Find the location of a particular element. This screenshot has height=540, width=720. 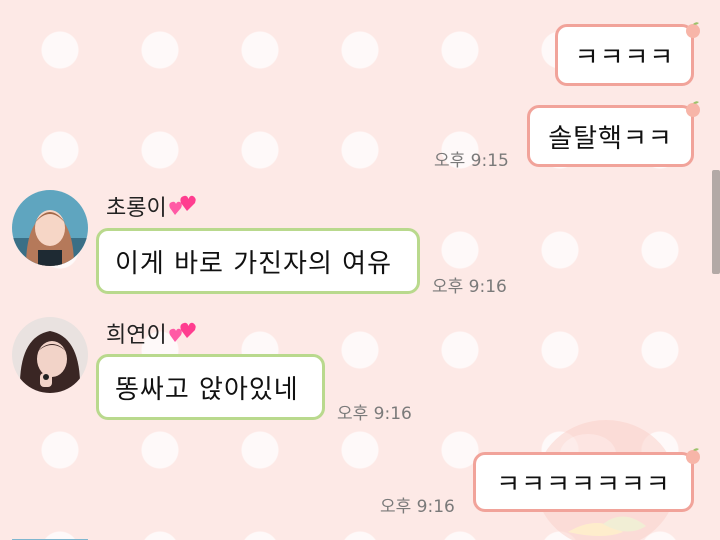

message-text: 솔탈핵ㅋㅋ is located at coordinates (610, 138).